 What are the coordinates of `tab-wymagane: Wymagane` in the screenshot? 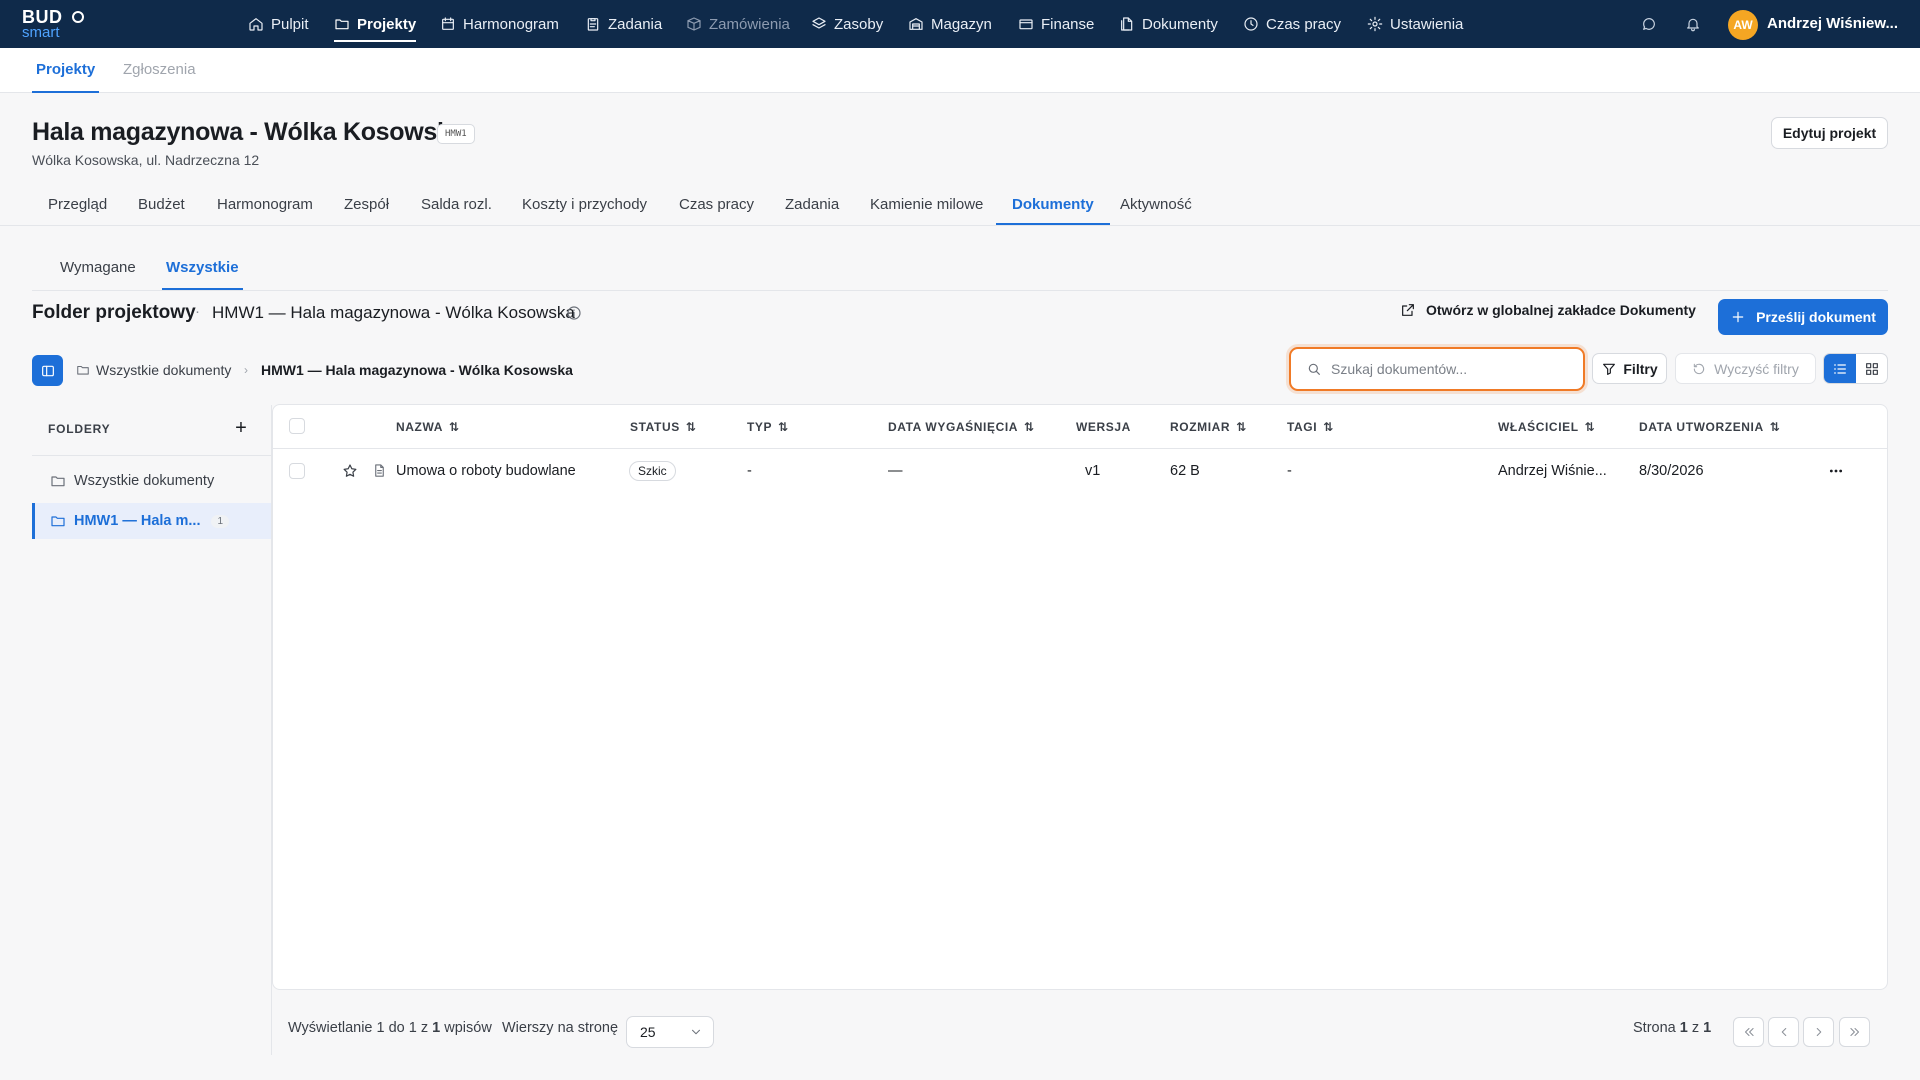 It's located at (98, 273).